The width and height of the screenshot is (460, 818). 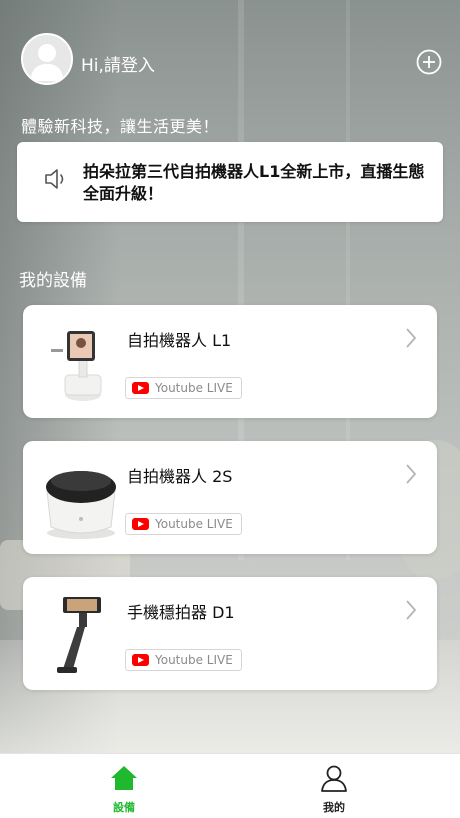 I want to click on device-name: 手機穩拍器 D1, so click(x=181, y=612).